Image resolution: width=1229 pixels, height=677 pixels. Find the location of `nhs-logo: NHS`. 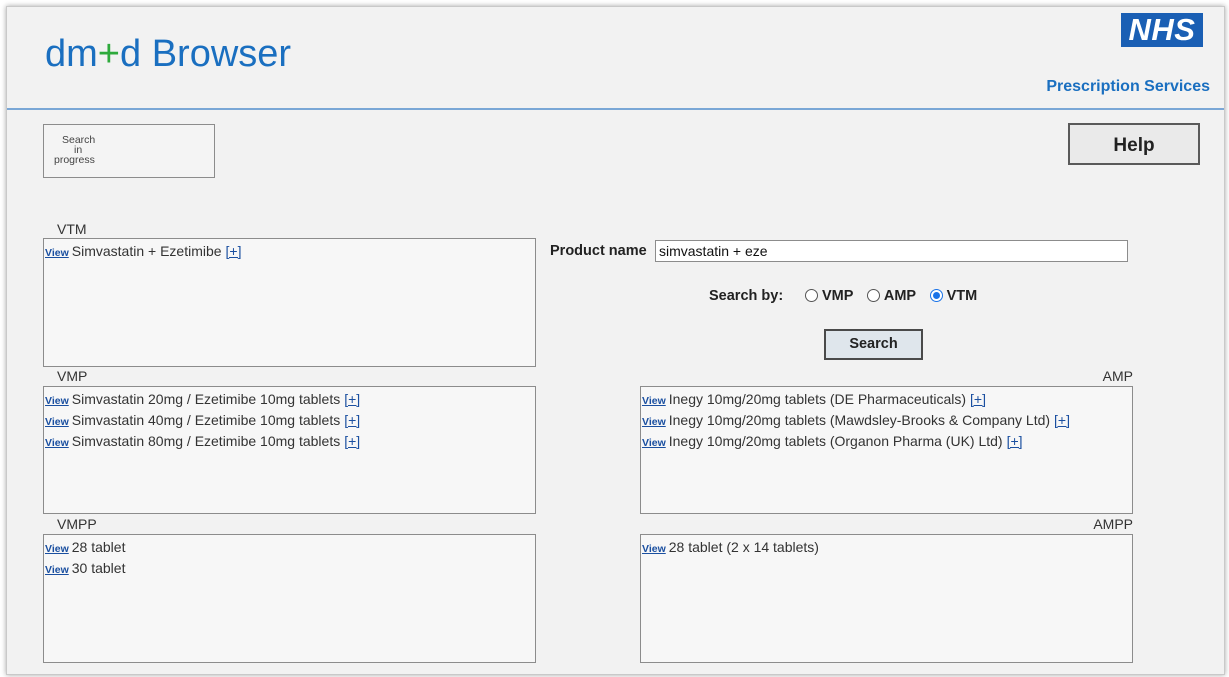

nhs-logo: NHS is located at coordinates (1162, 30).